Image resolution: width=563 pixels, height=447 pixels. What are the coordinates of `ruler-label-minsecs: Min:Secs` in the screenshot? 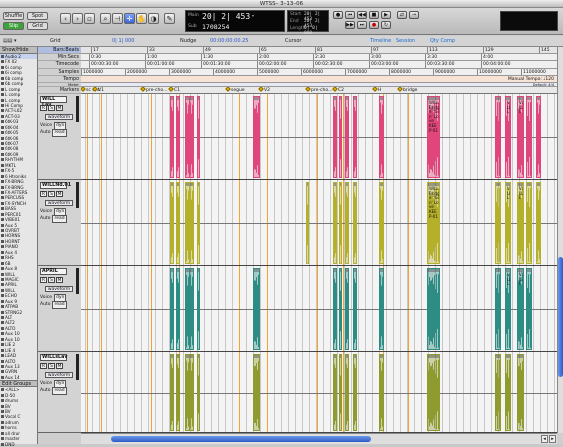 It's located at (59, 58).